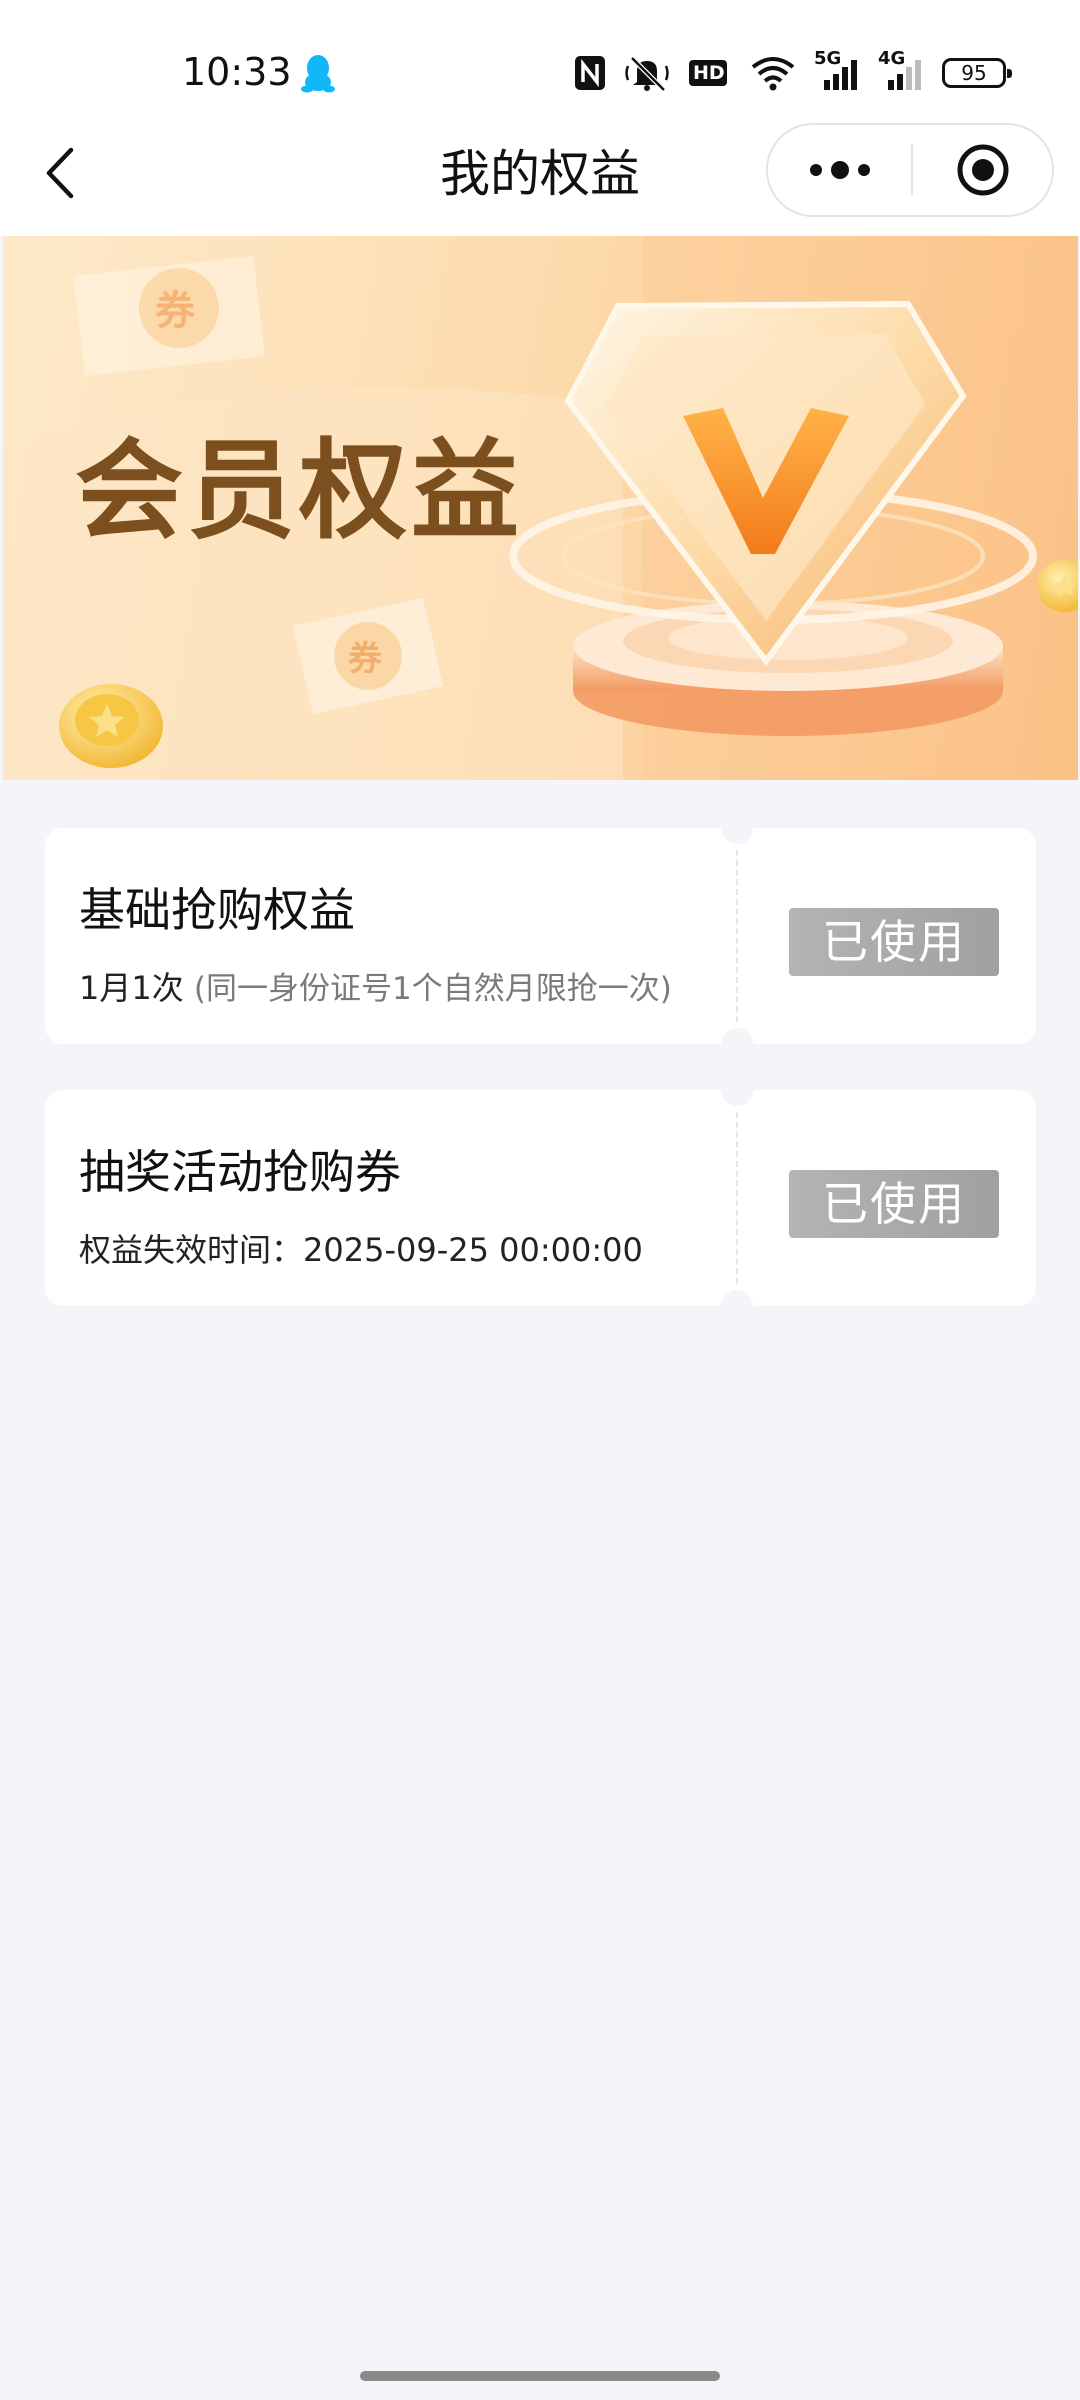  What do you see at coordinates (901, 70) in the screenshot?
I see `signal-4g-icon: 4G` at bounding box center [901, 70].